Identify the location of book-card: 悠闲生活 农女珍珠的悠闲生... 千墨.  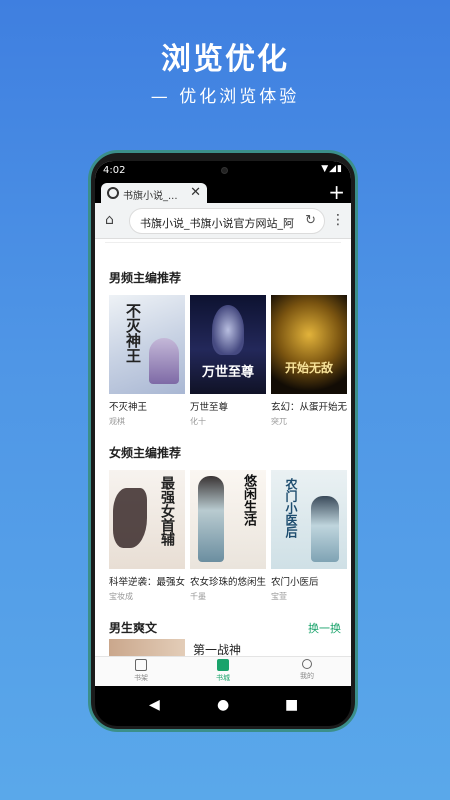
(228, 536).